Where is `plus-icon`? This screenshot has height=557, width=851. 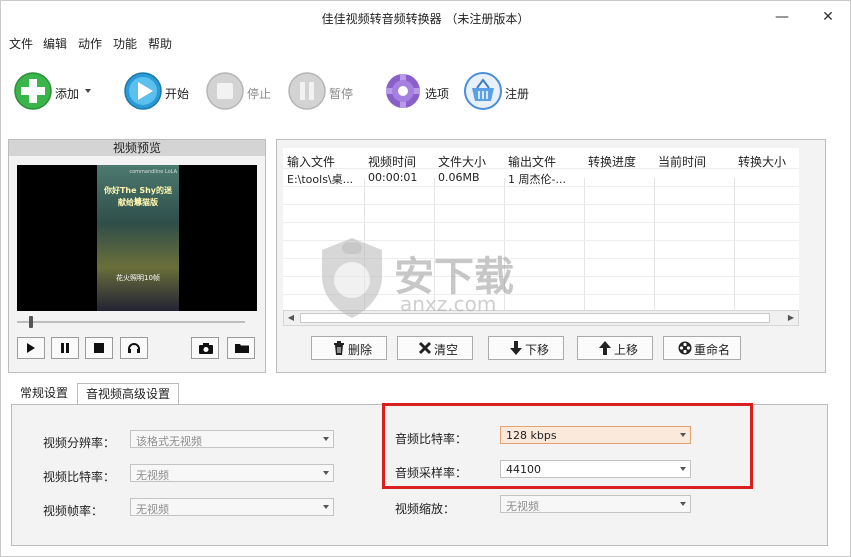 plus-icon is located at coordinates (33, 91).